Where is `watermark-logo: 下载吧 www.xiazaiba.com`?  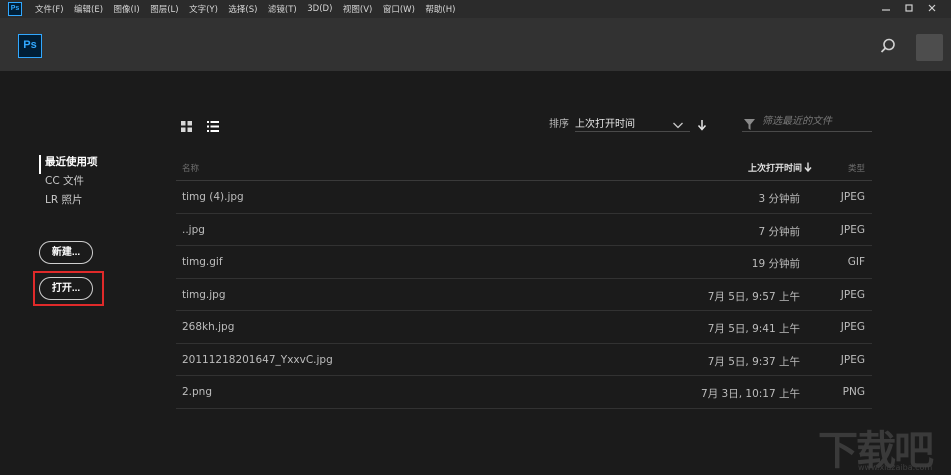 watermark-logo: 下载吧 www.xiazaiba.com is located at coordinates (883, 446).